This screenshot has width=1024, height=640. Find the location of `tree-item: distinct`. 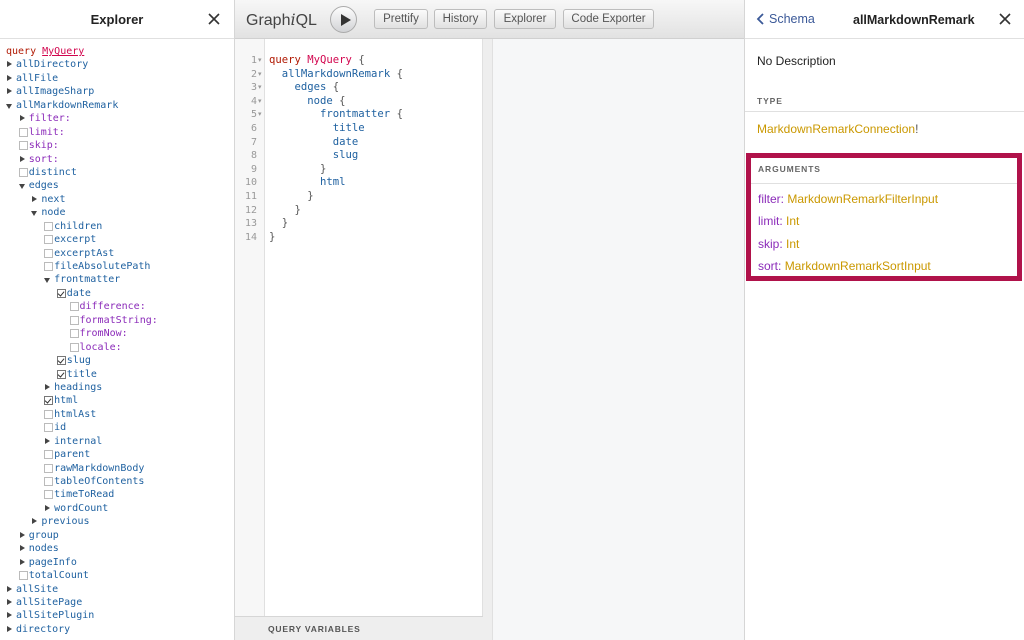

tree-item: distinct is located at coordinates (117, 172).